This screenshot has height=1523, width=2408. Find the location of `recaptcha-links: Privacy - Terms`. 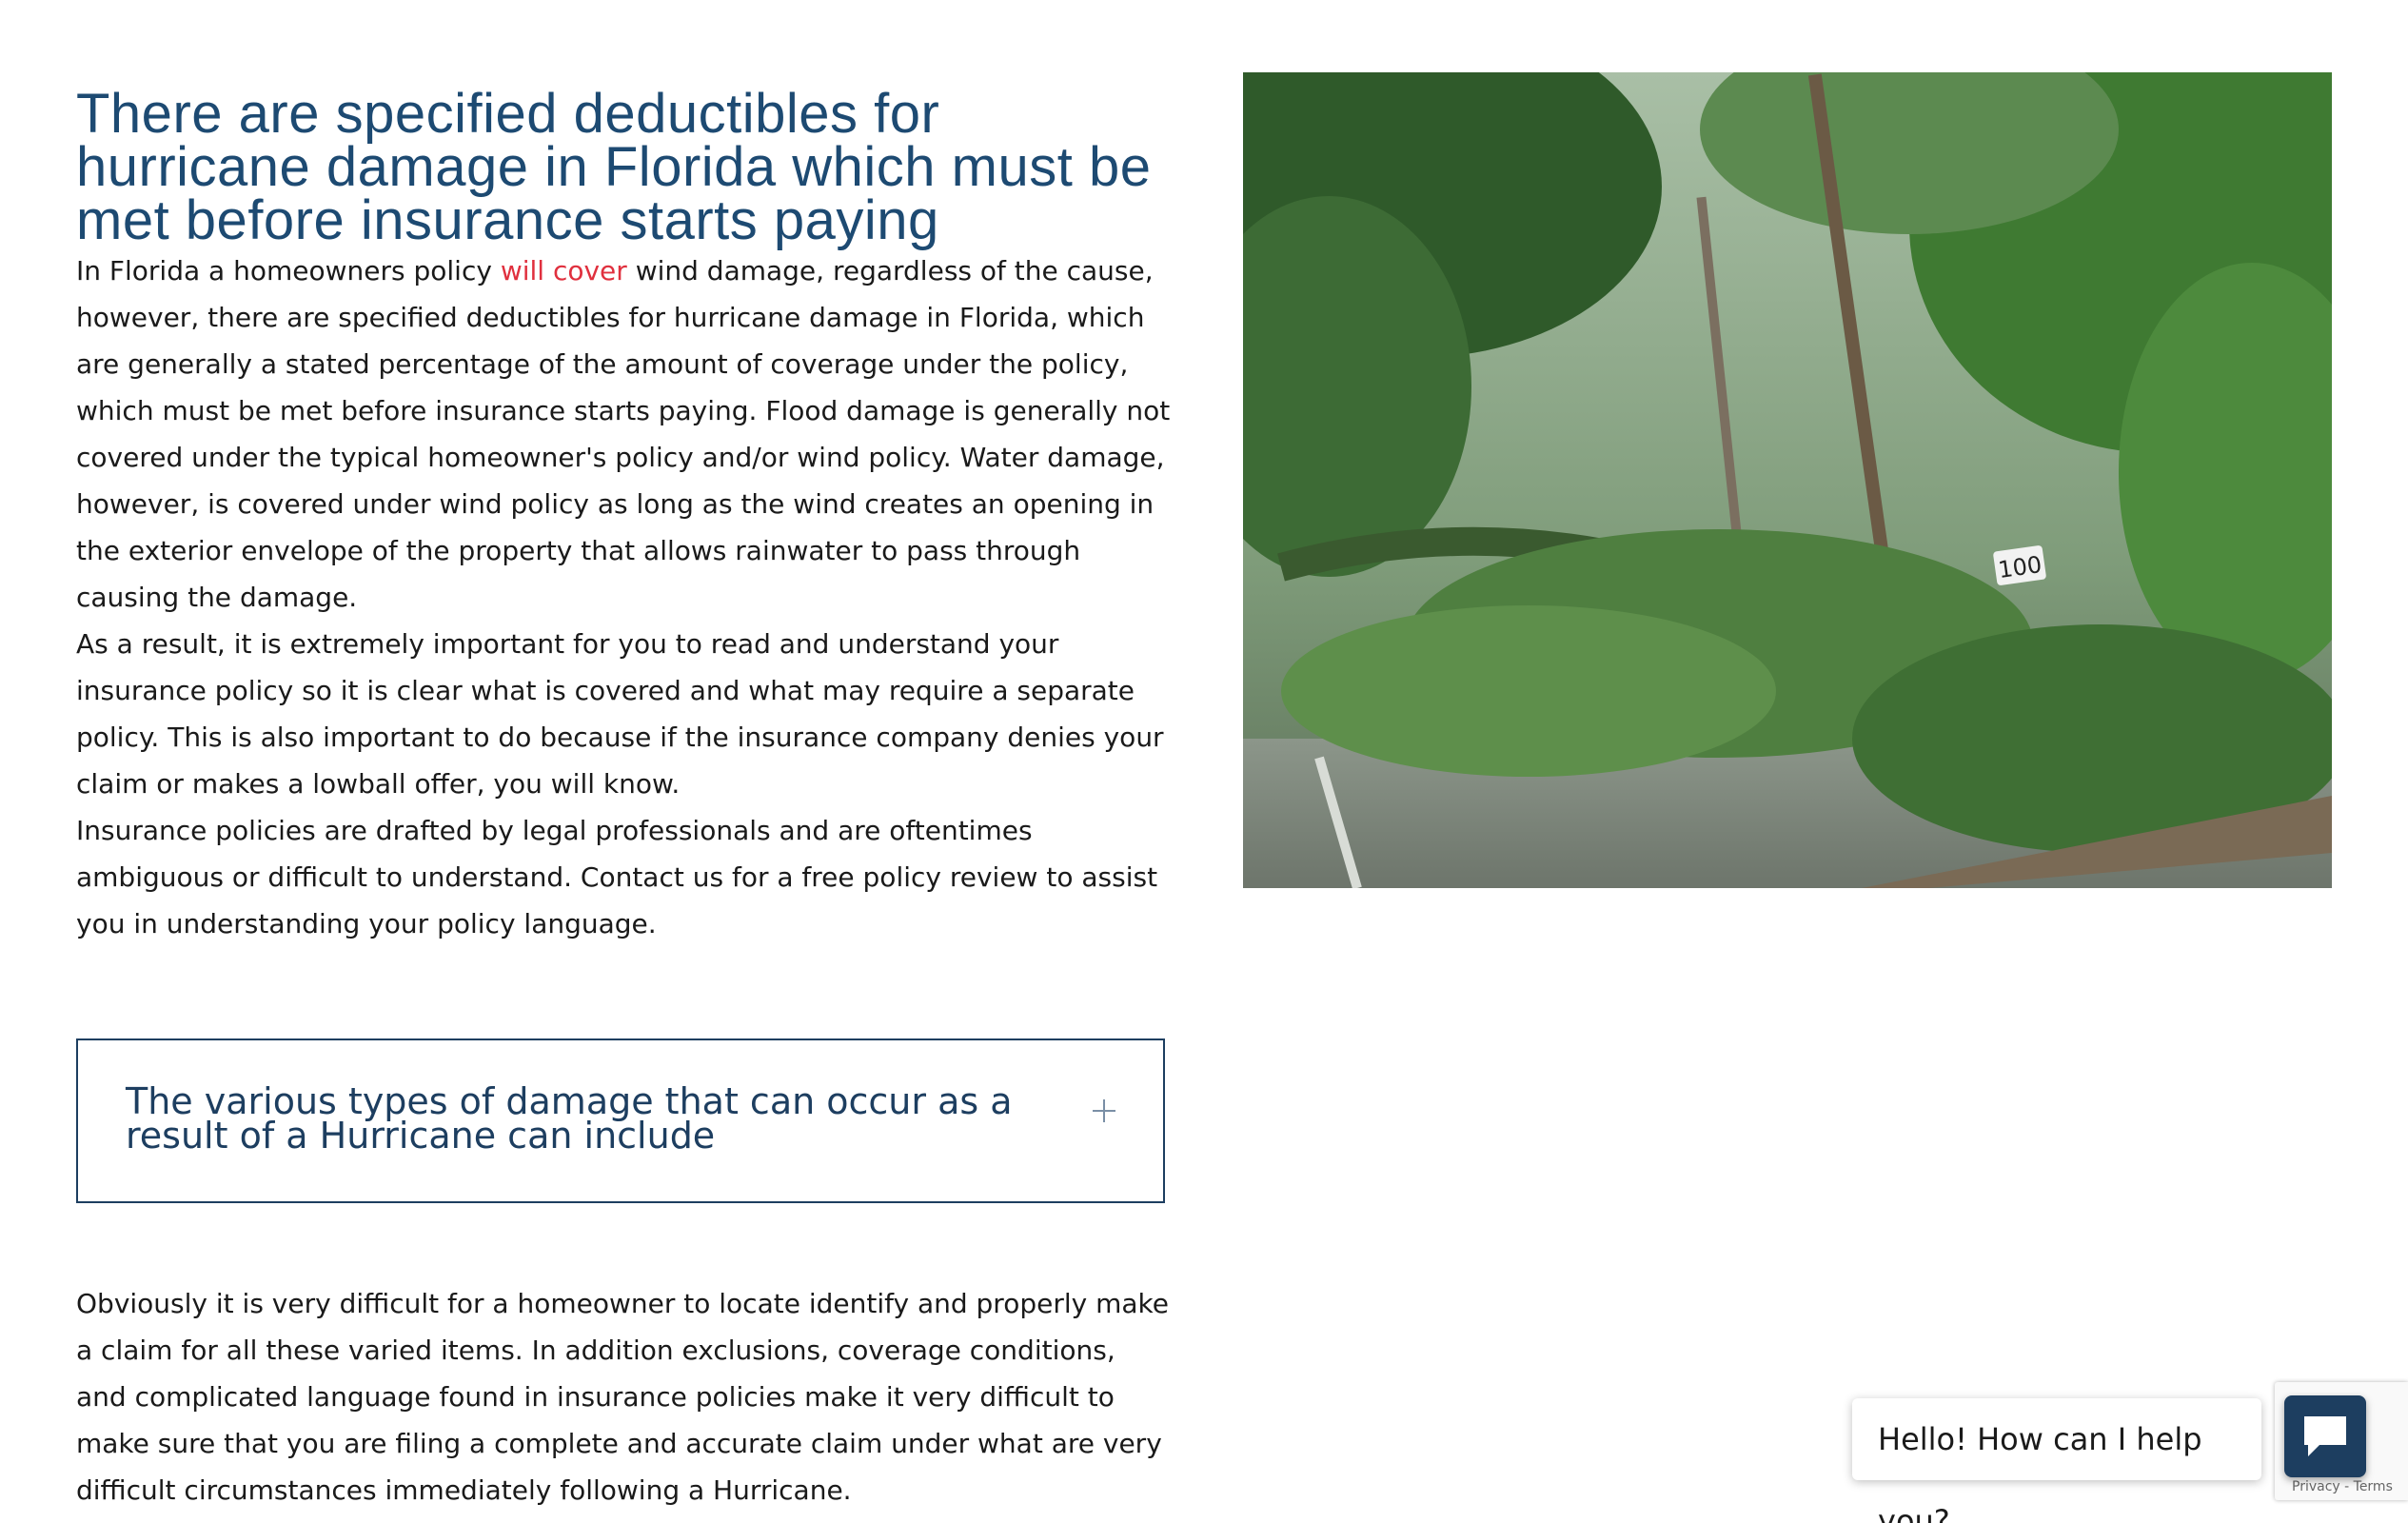

recaptcha-links: Privacy - Terms is located at coordinates (2342, 1487).